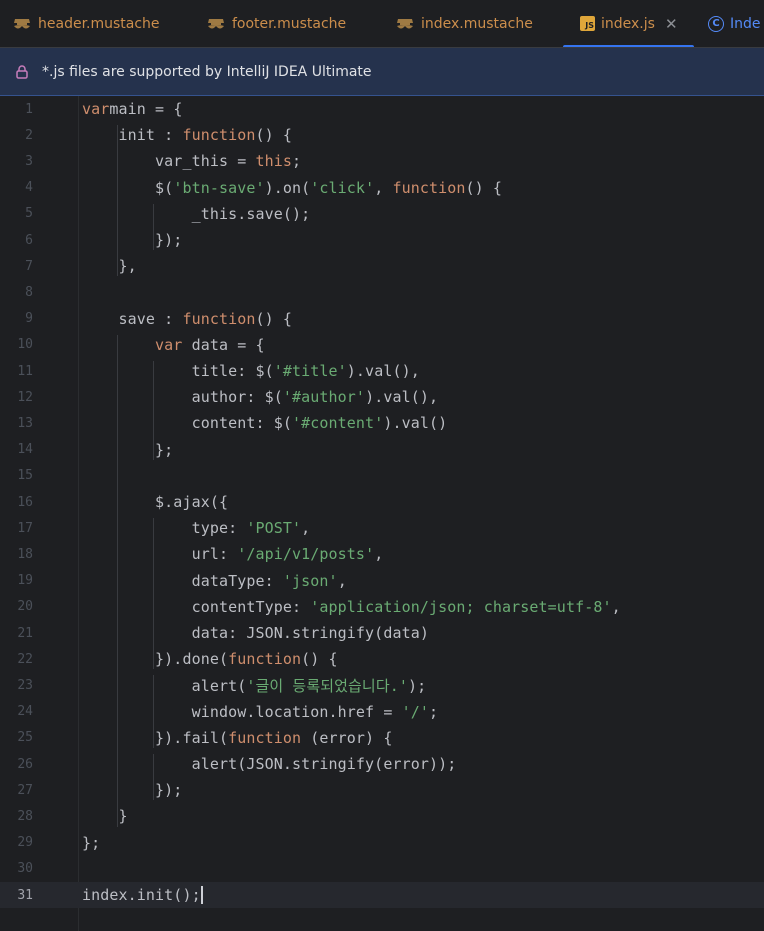 The height and width of the screenshot is (931, 764). I want to click on code-line: 23 alert('글이 등록되었습니다.');, so click(382, 685).